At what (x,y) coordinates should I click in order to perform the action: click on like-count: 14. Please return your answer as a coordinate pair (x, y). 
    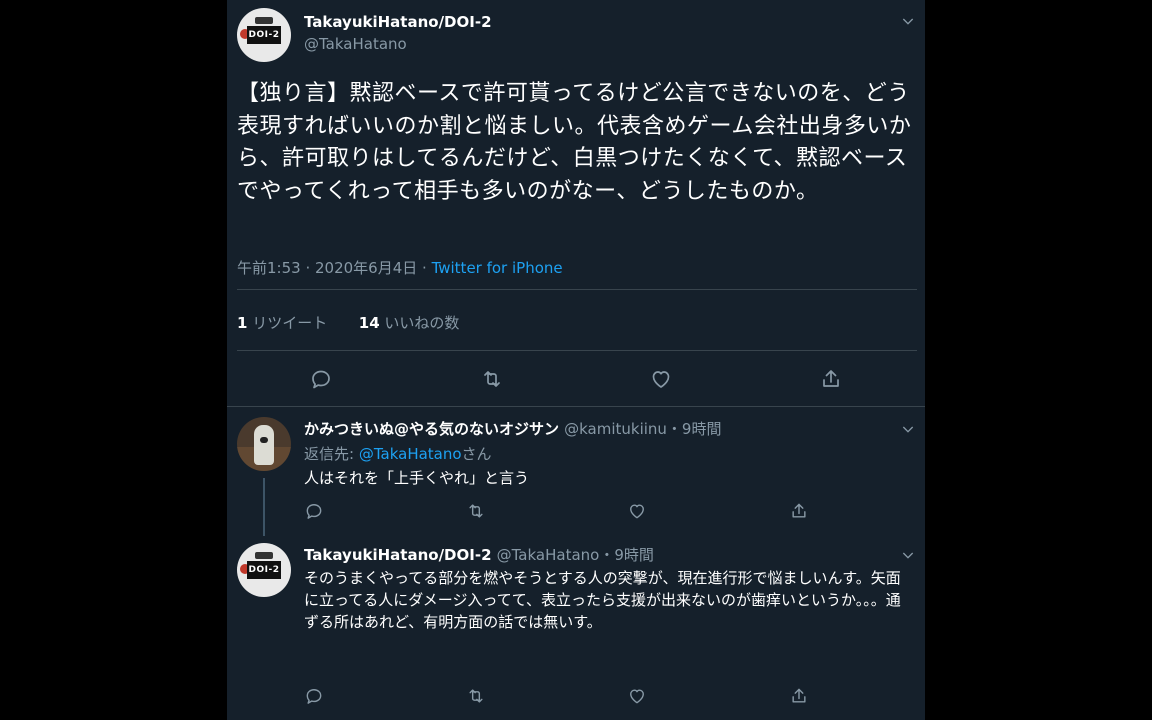
    Looking at the image, I should click on (369, 323).